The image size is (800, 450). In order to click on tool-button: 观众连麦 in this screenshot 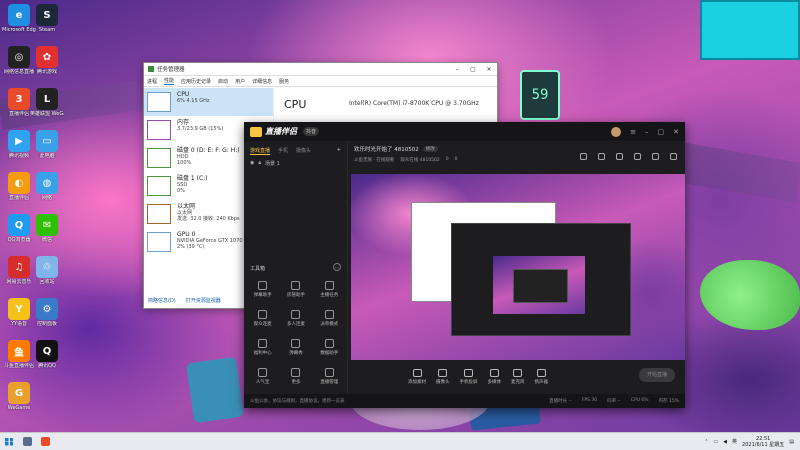, I will do `click(262, 318)`.